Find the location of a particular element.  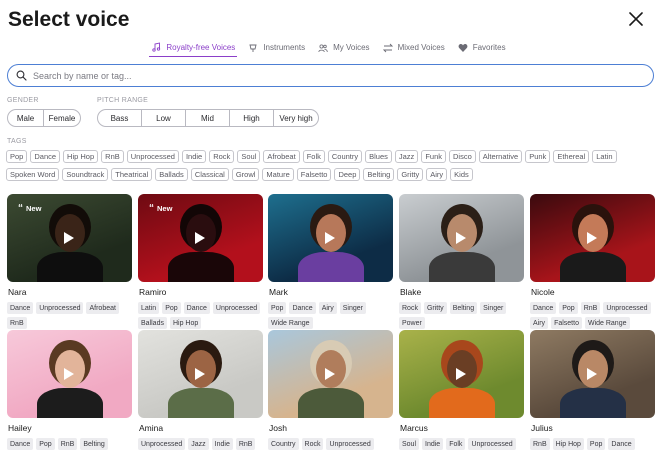

voice-name: Marcus is located at coordinates (414, 428).